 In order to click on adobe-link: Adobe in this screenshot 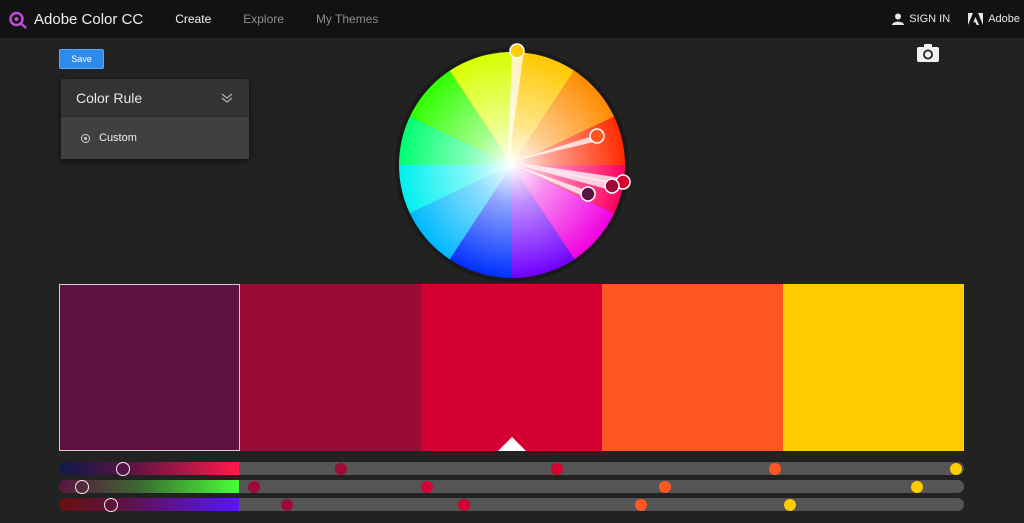, I will do `click(994, 19)`.